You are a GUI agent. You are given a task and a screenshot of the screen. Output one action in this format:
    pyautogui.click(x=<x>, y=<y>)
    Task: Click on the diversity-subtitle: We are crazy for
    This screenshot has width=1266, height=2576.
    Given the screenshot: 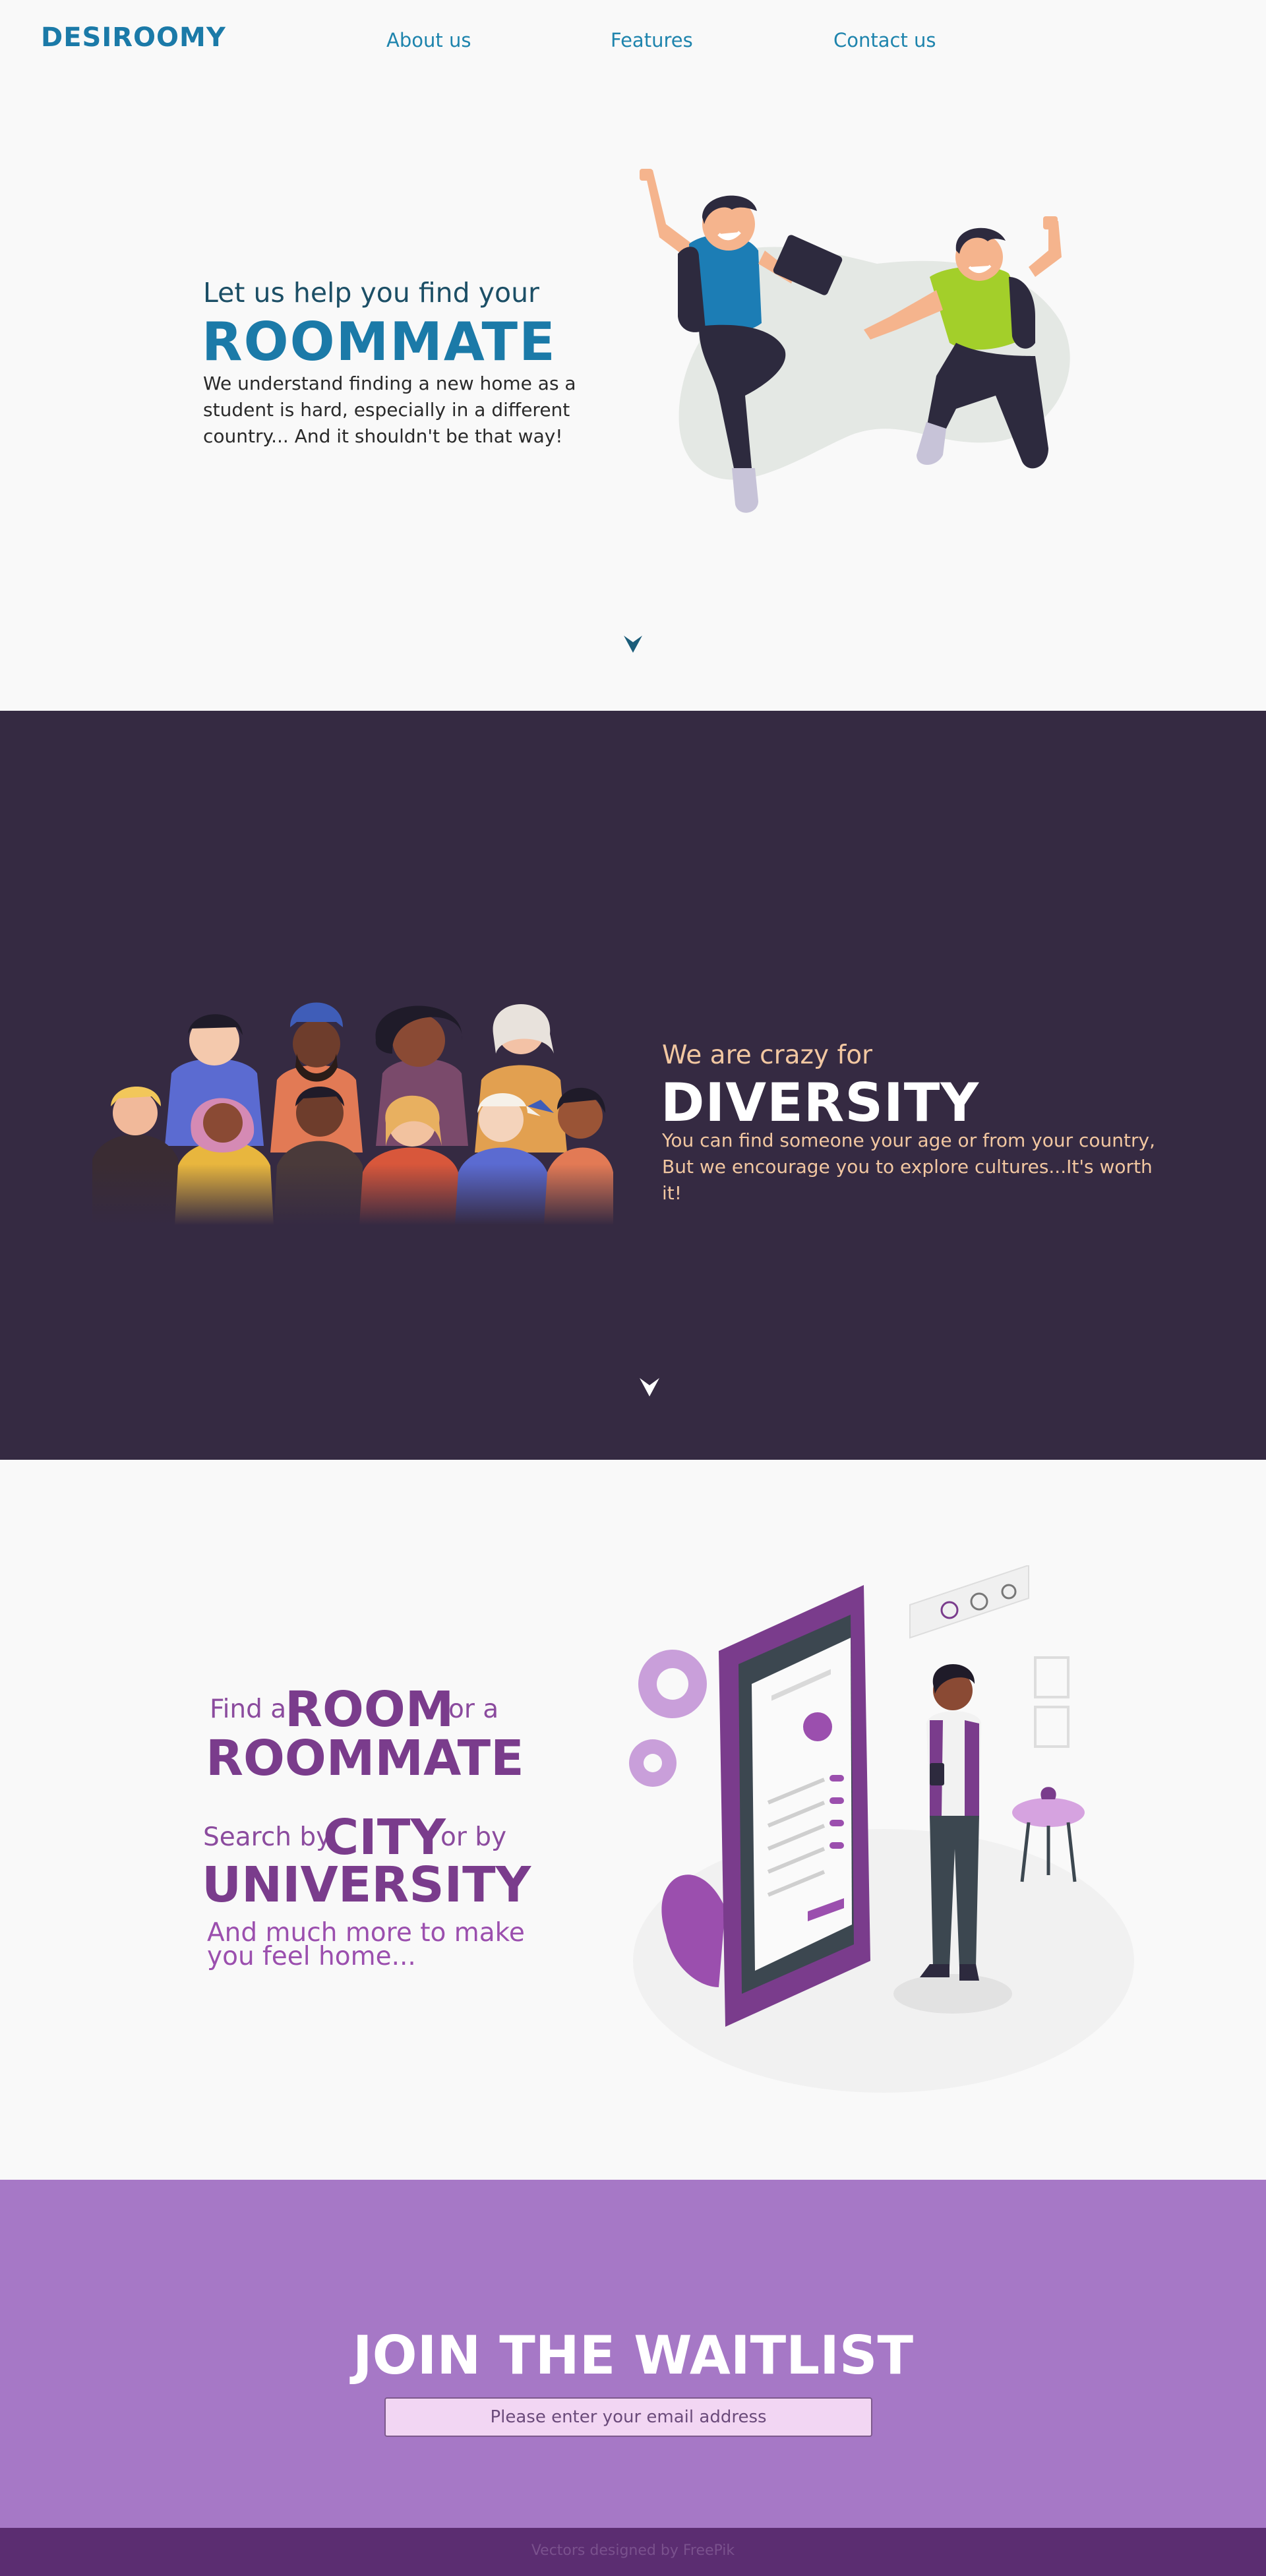 What is the action you would take?
    pyautogui.click(x=767, y=1055)
    